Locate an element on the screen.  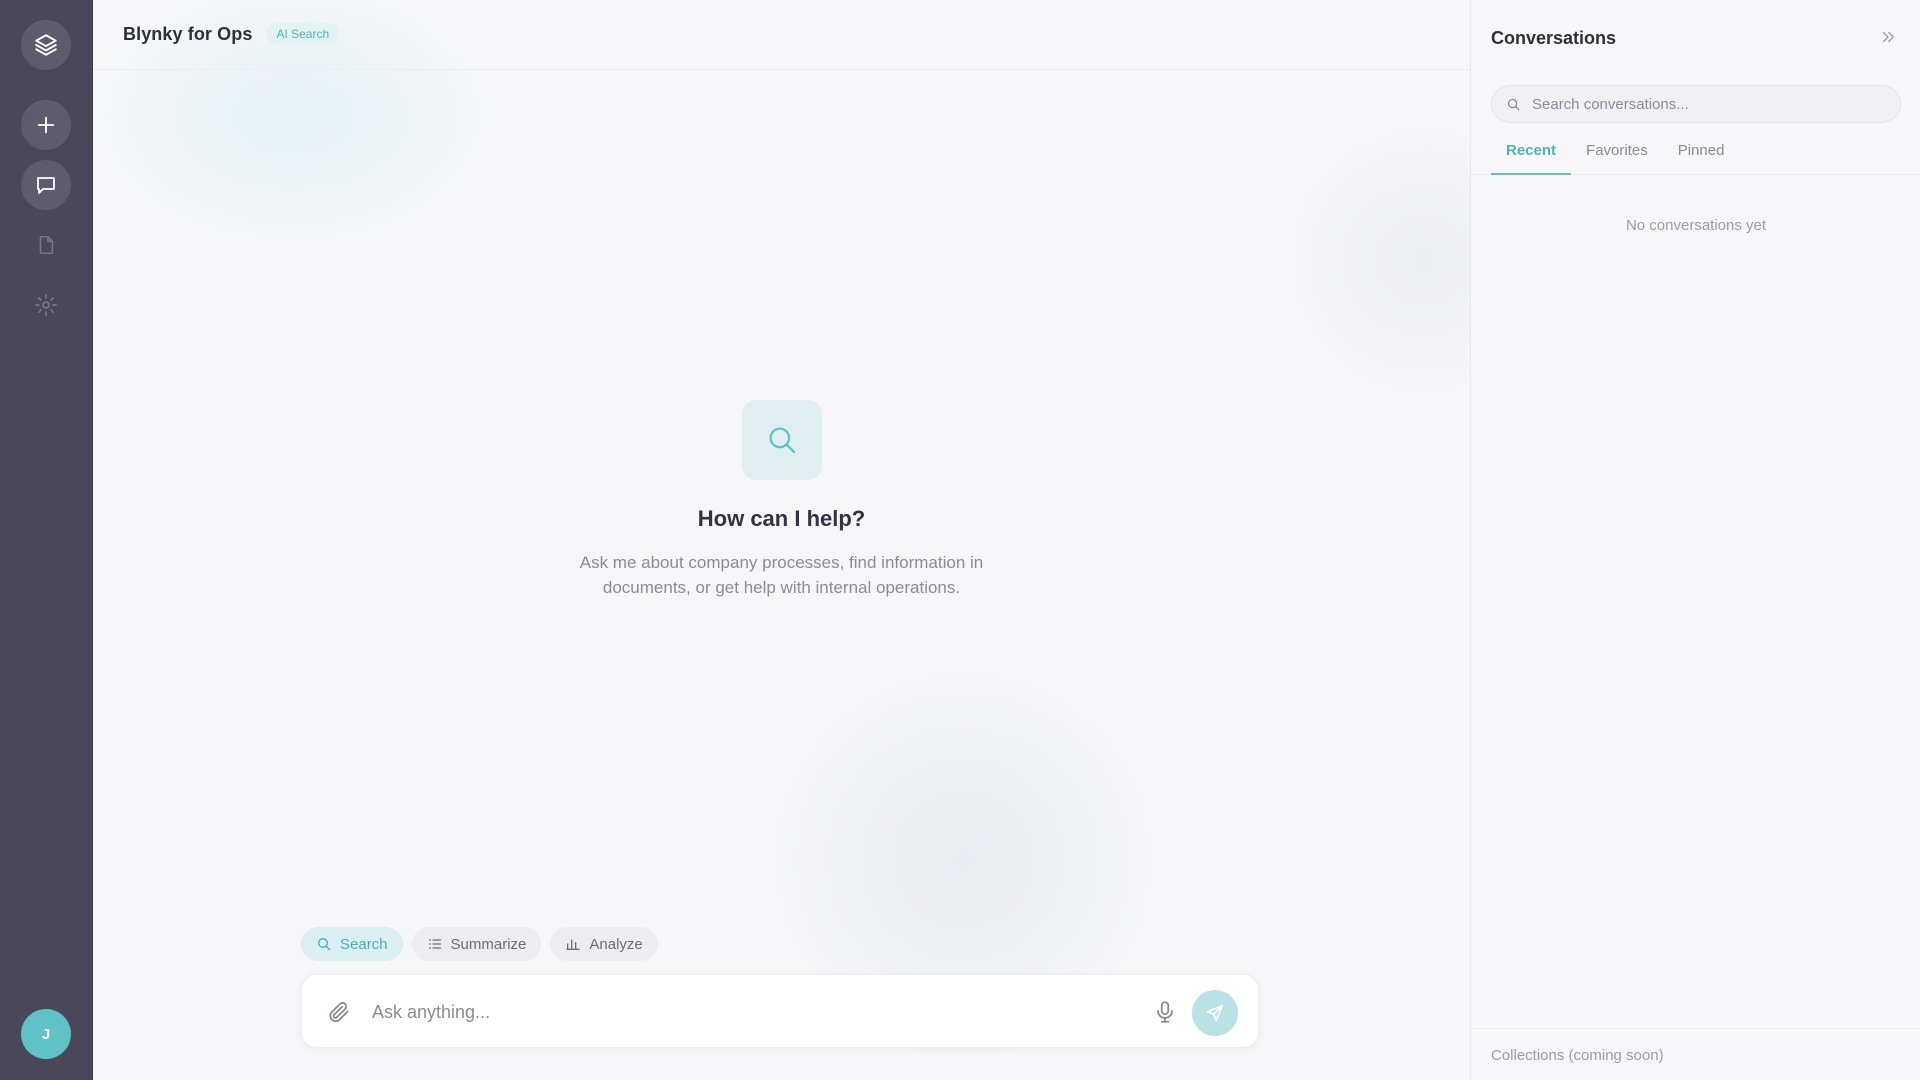
ask-input is located at coordinates (752, 1012).